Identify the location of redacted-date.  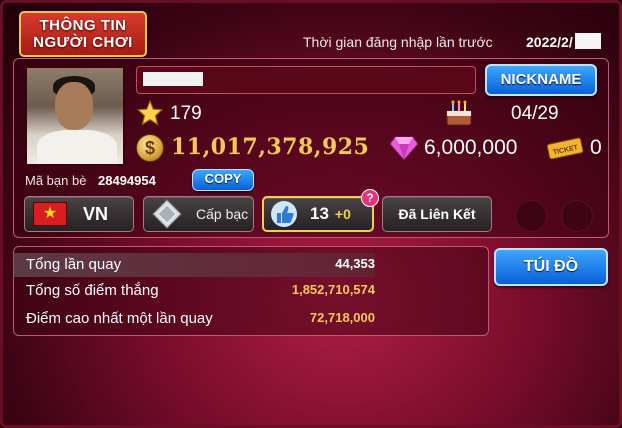
(588, 41).